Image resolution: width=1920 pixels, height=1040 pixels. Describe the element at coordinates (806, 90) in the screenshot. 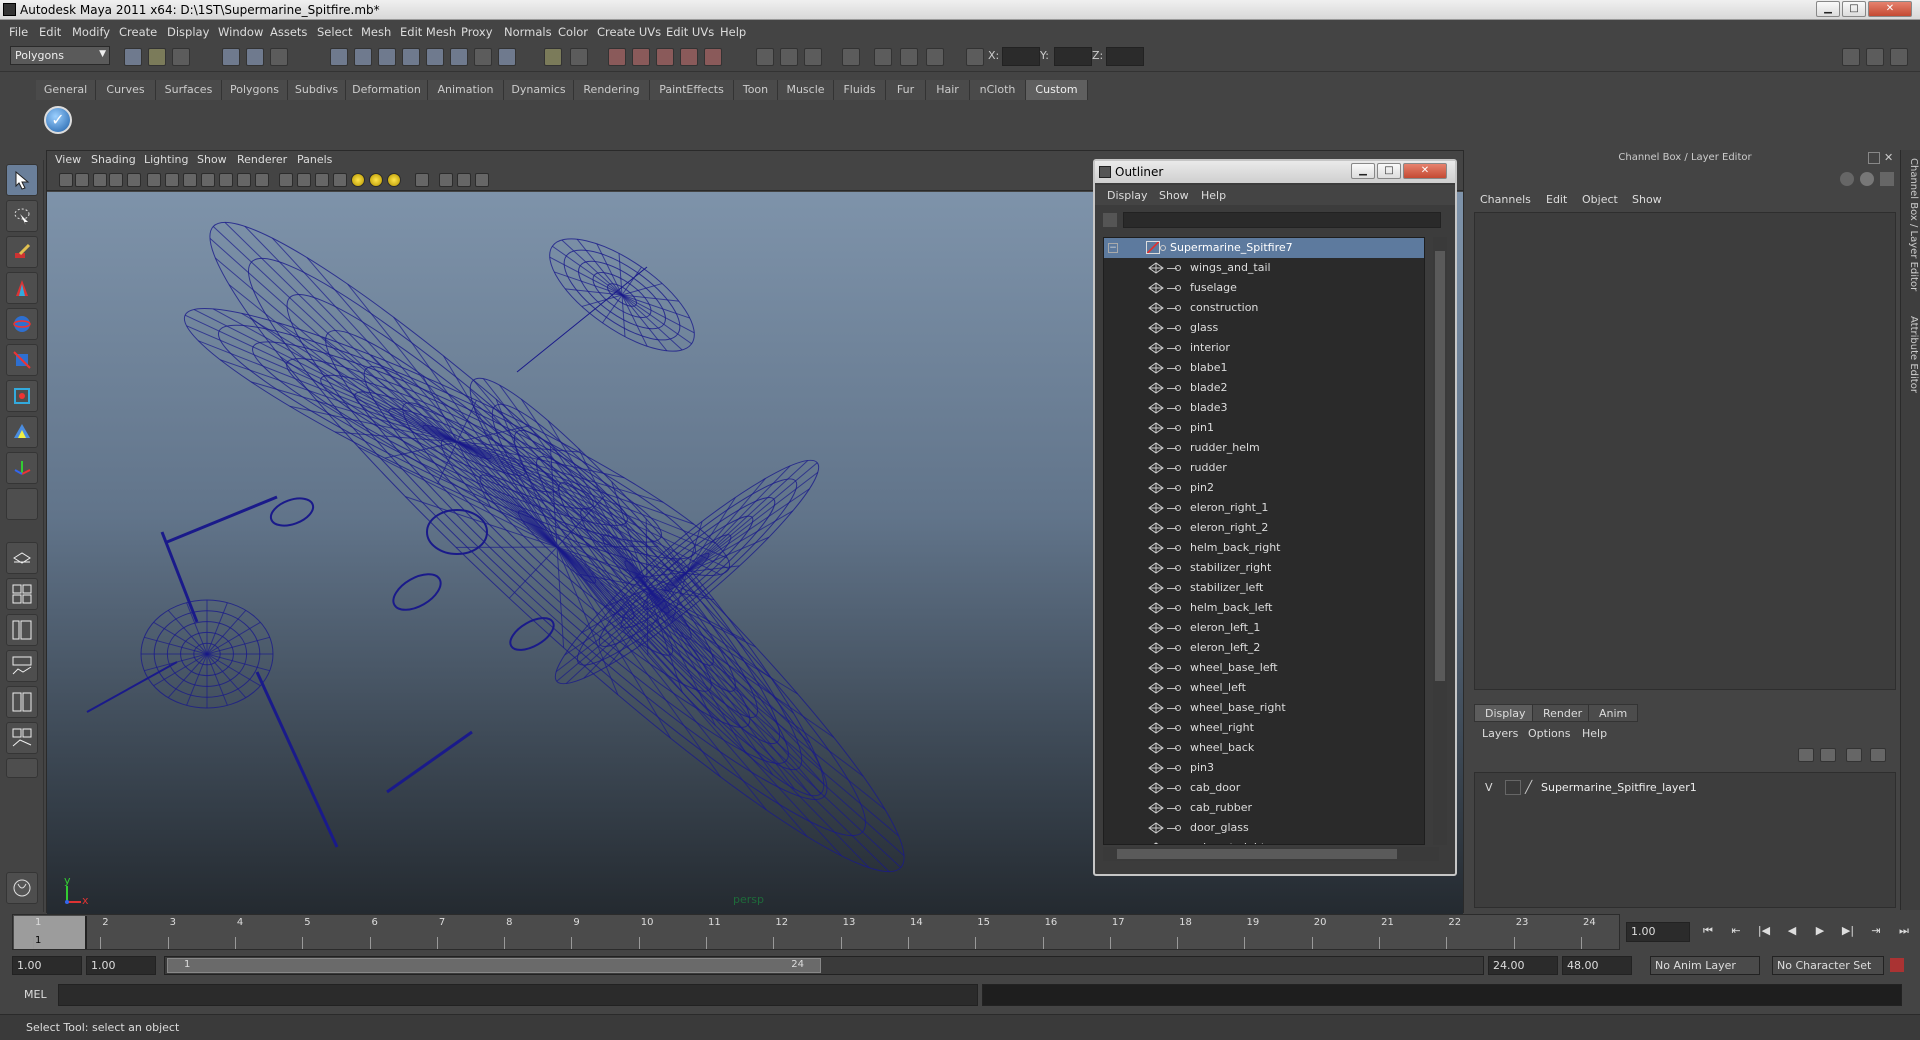

I see `shelf-tab-muscle: Muscle` at that location.